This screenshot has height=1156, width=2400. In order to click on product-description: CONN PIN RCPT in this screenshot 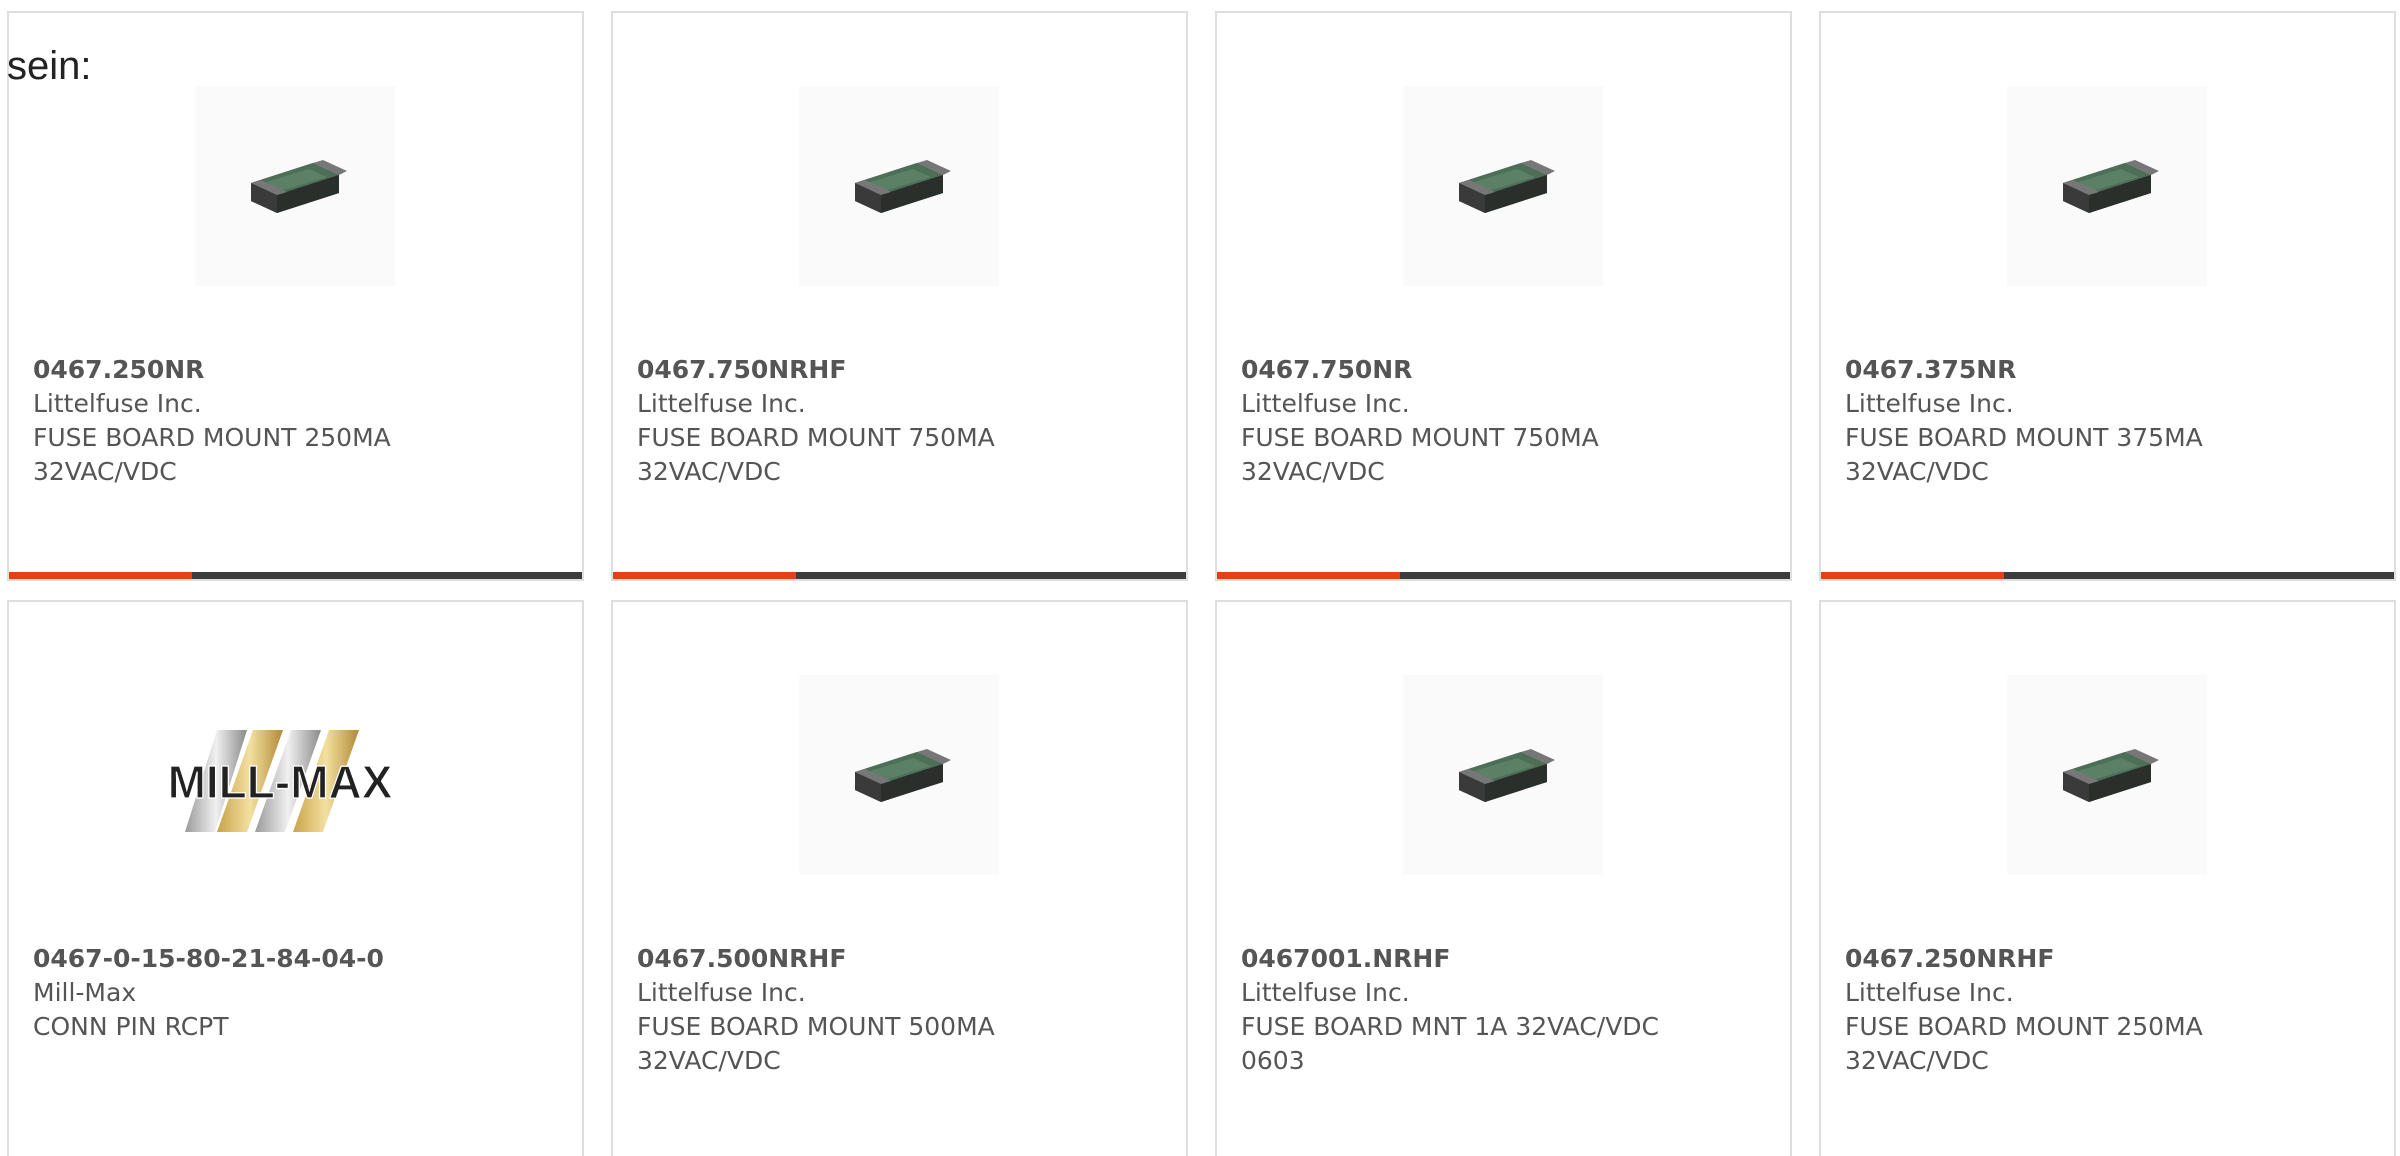, I will do `click(131, 1026)`.